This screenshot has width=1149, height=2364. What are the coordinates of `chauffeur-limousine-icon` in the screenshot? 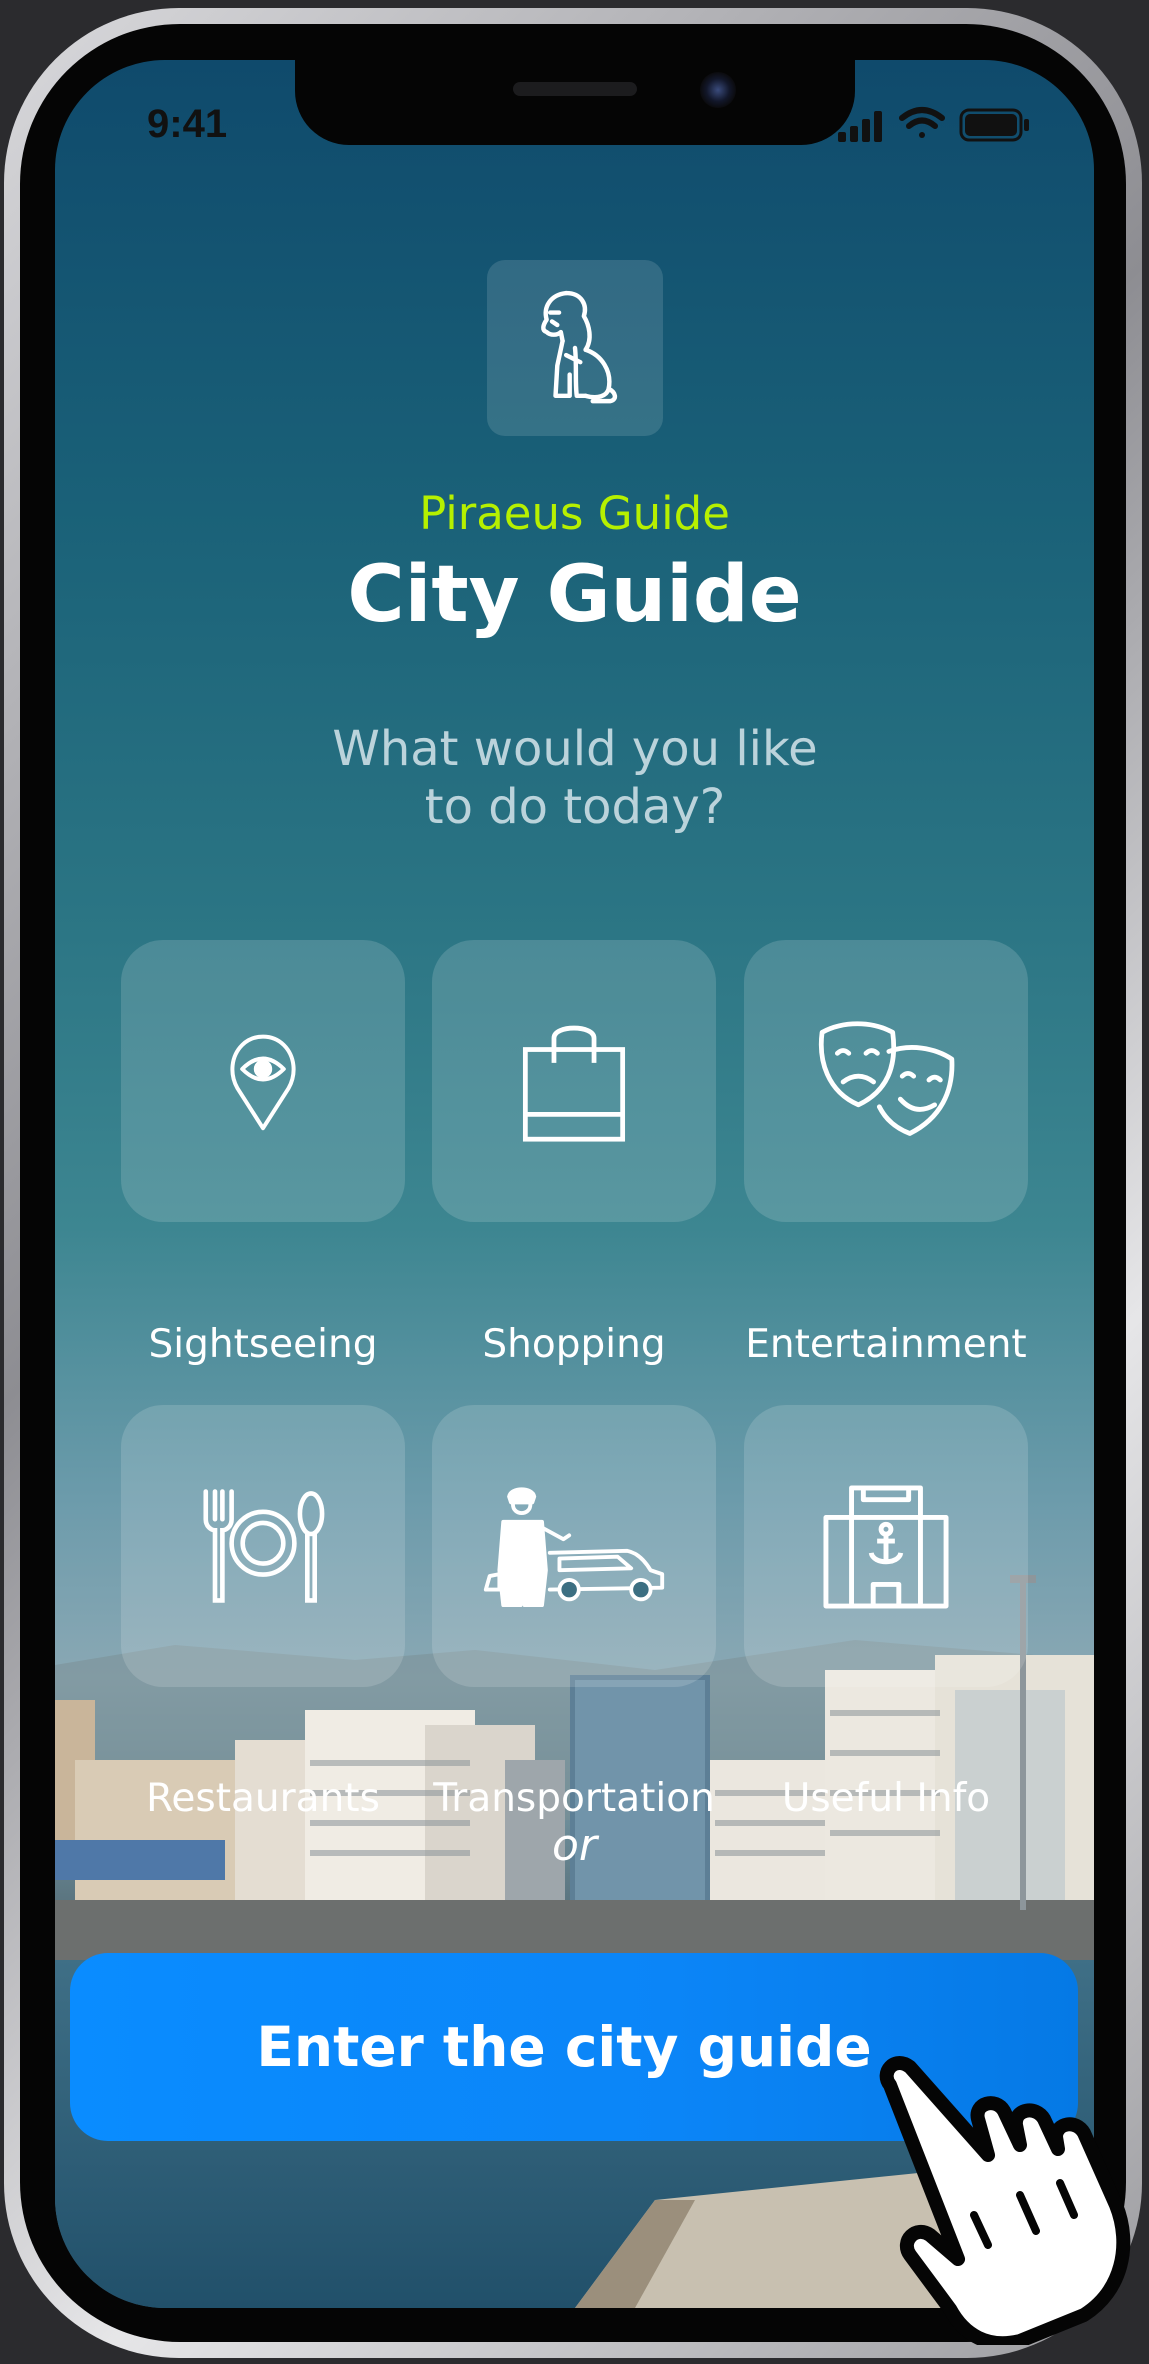 It's located at (574, 1547).